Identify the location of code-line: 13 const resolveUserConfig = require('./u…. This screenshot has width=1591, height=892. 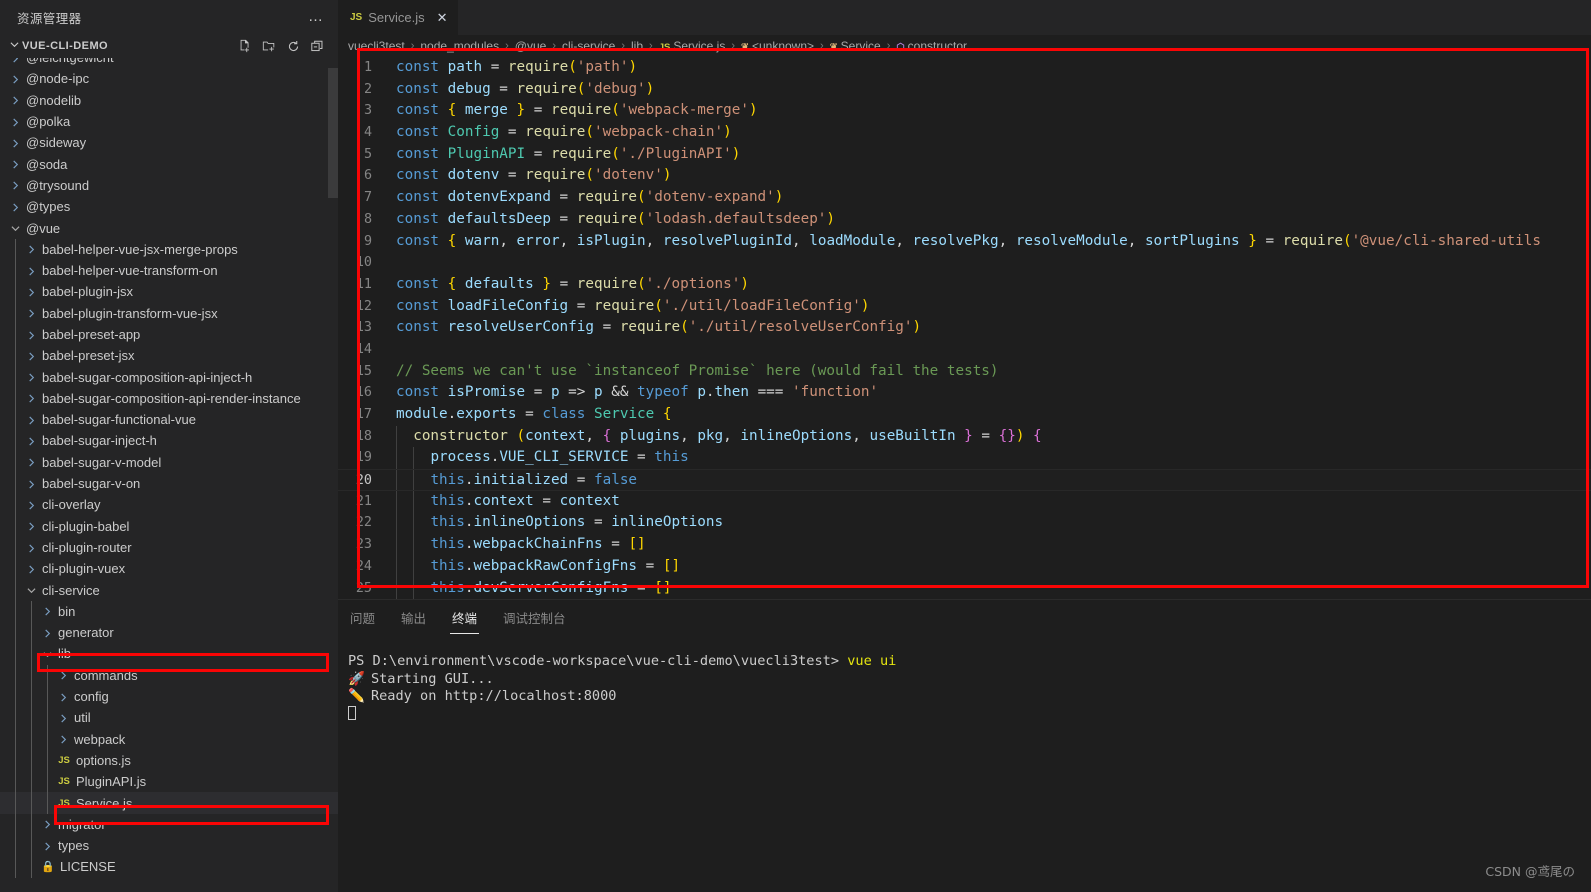
(964, 328).